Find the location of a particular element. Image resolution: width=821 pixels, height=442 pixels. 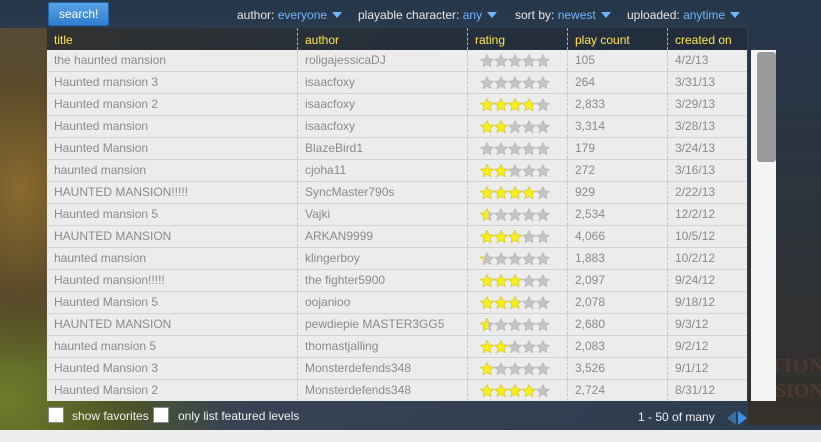

table-row: Haunted Mansion BlazeBird1 179 3/24/13 is located at coordinates (397, 149).